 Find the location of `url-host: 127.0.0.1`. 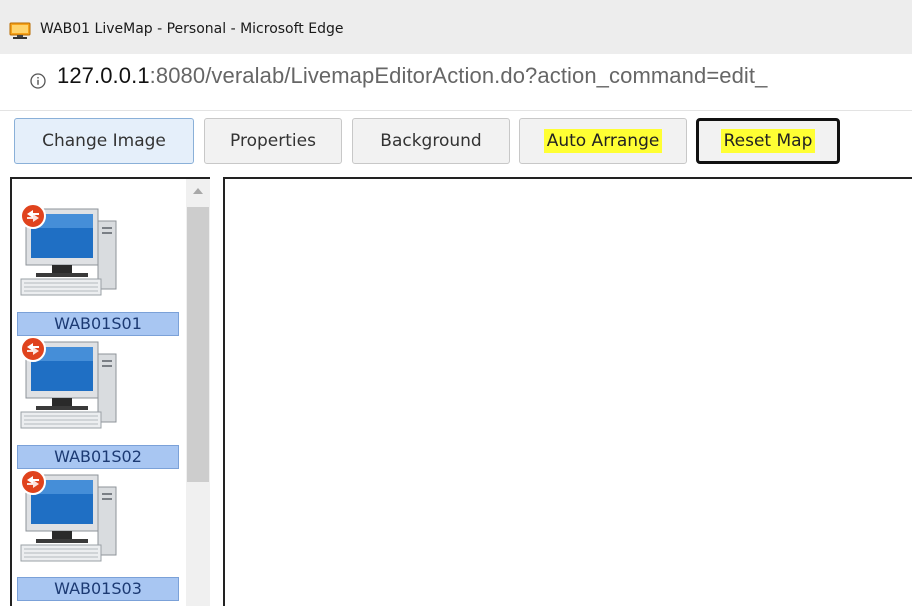

url-host: 127.0.0.1 is located at coordinates (103, 75).